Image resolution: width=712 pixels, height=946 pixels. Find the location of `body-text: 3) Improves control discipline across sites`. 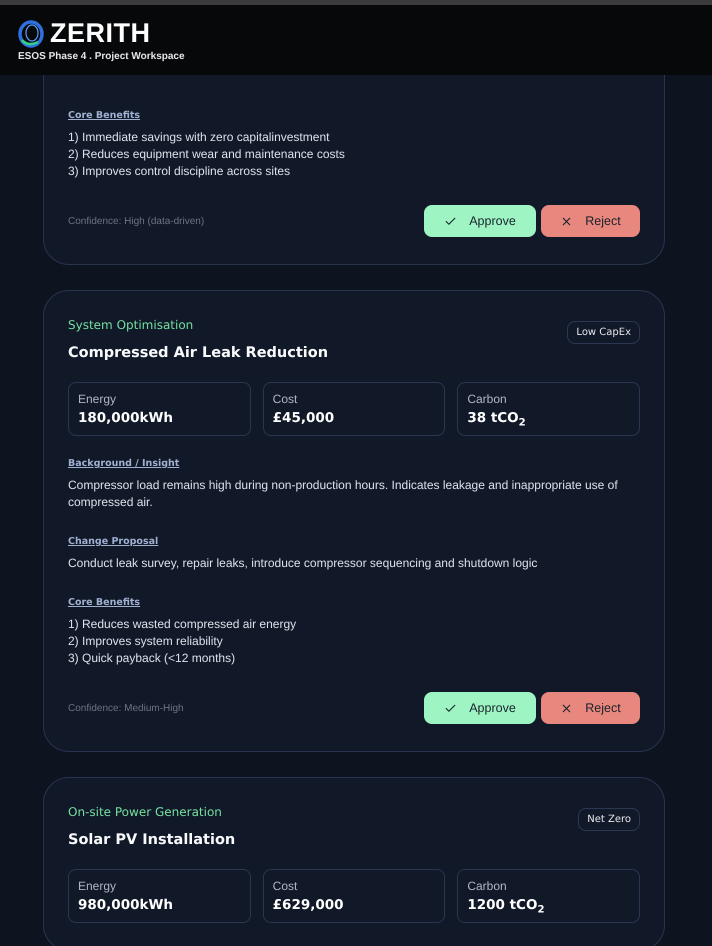

body-text: 3) Improves control discipline across sites is located at coordinates (180, 171).